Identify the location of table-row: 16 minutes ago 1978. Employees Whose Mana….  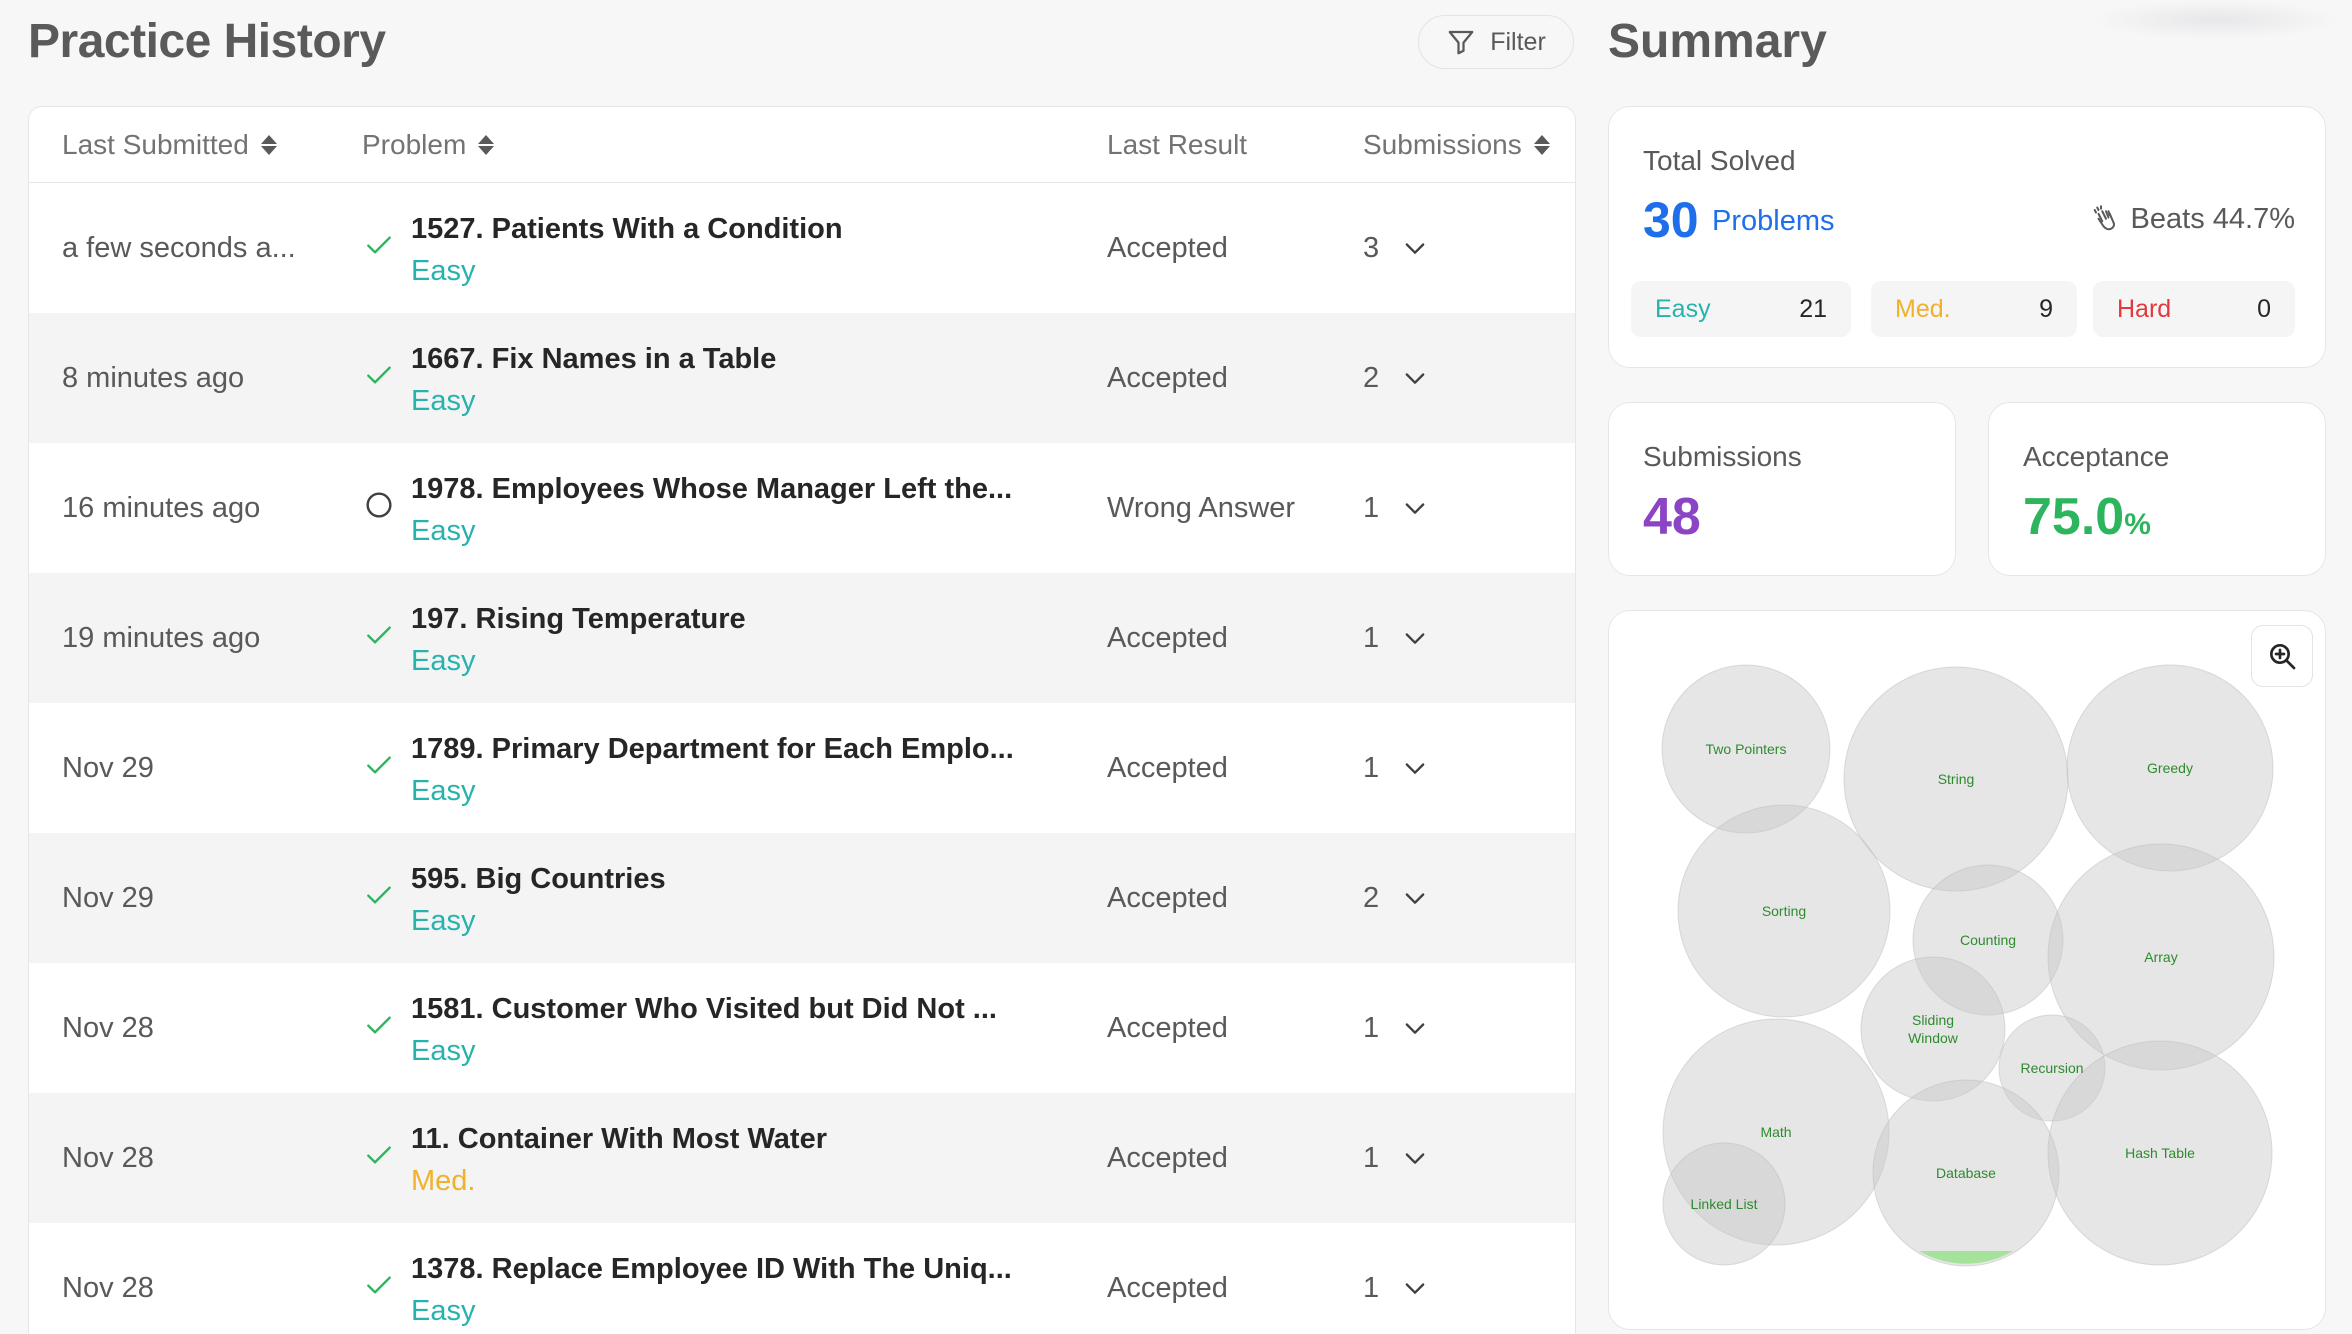
(802, 508).